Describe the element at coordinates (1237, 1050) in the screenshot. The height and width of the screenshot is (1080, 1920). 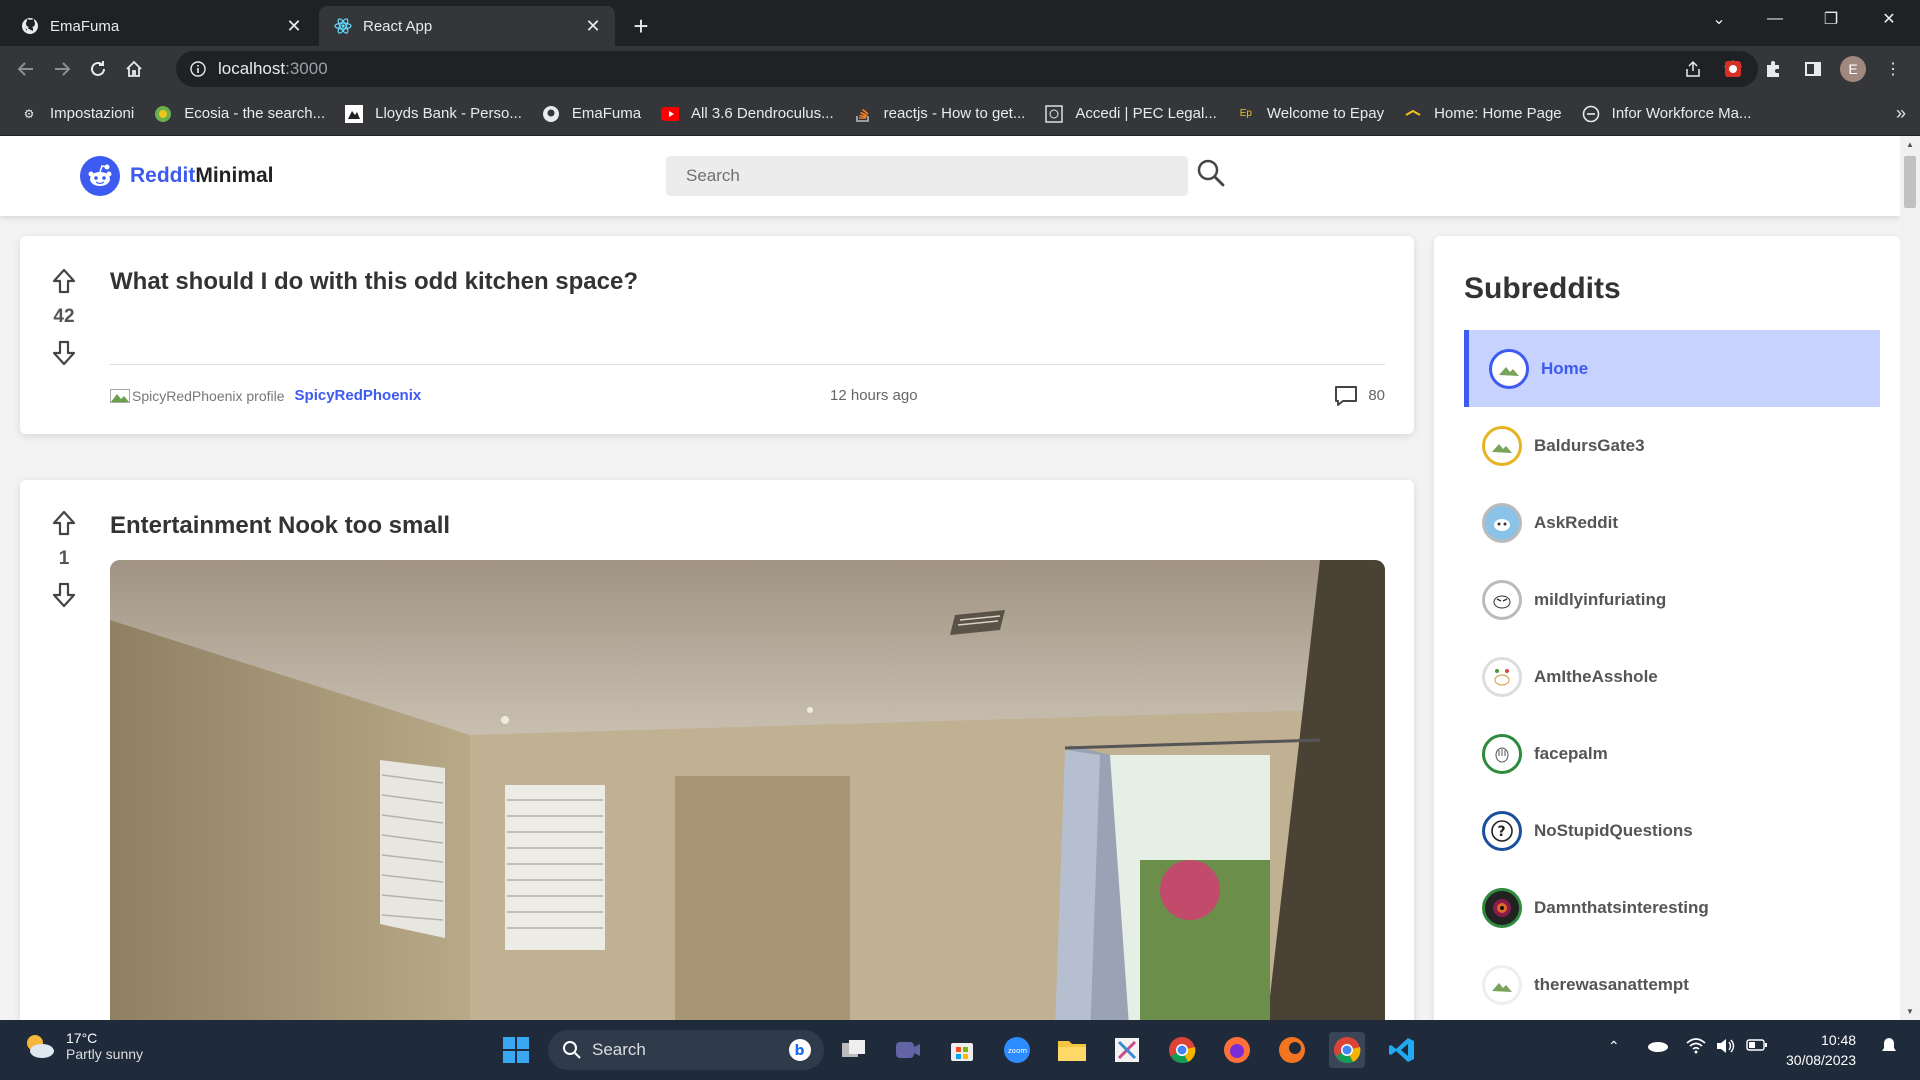
I see `firefox-icon` at that location.